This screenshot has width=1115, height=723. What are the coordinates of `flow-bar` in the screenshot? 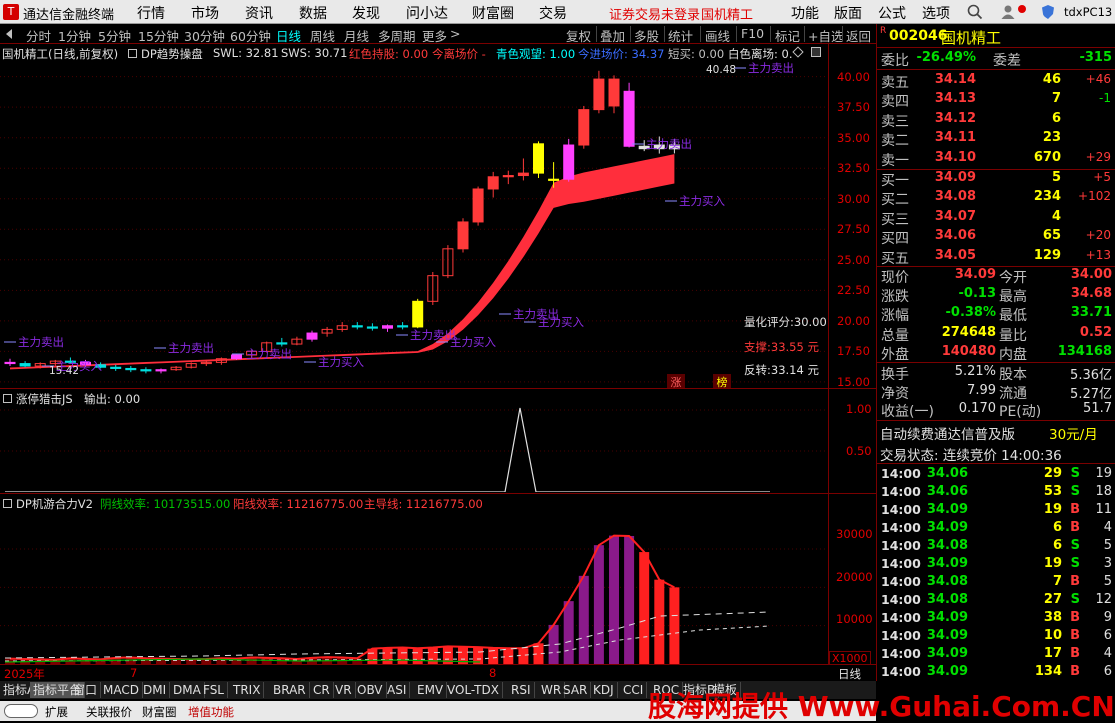 It's located at (432, 655).